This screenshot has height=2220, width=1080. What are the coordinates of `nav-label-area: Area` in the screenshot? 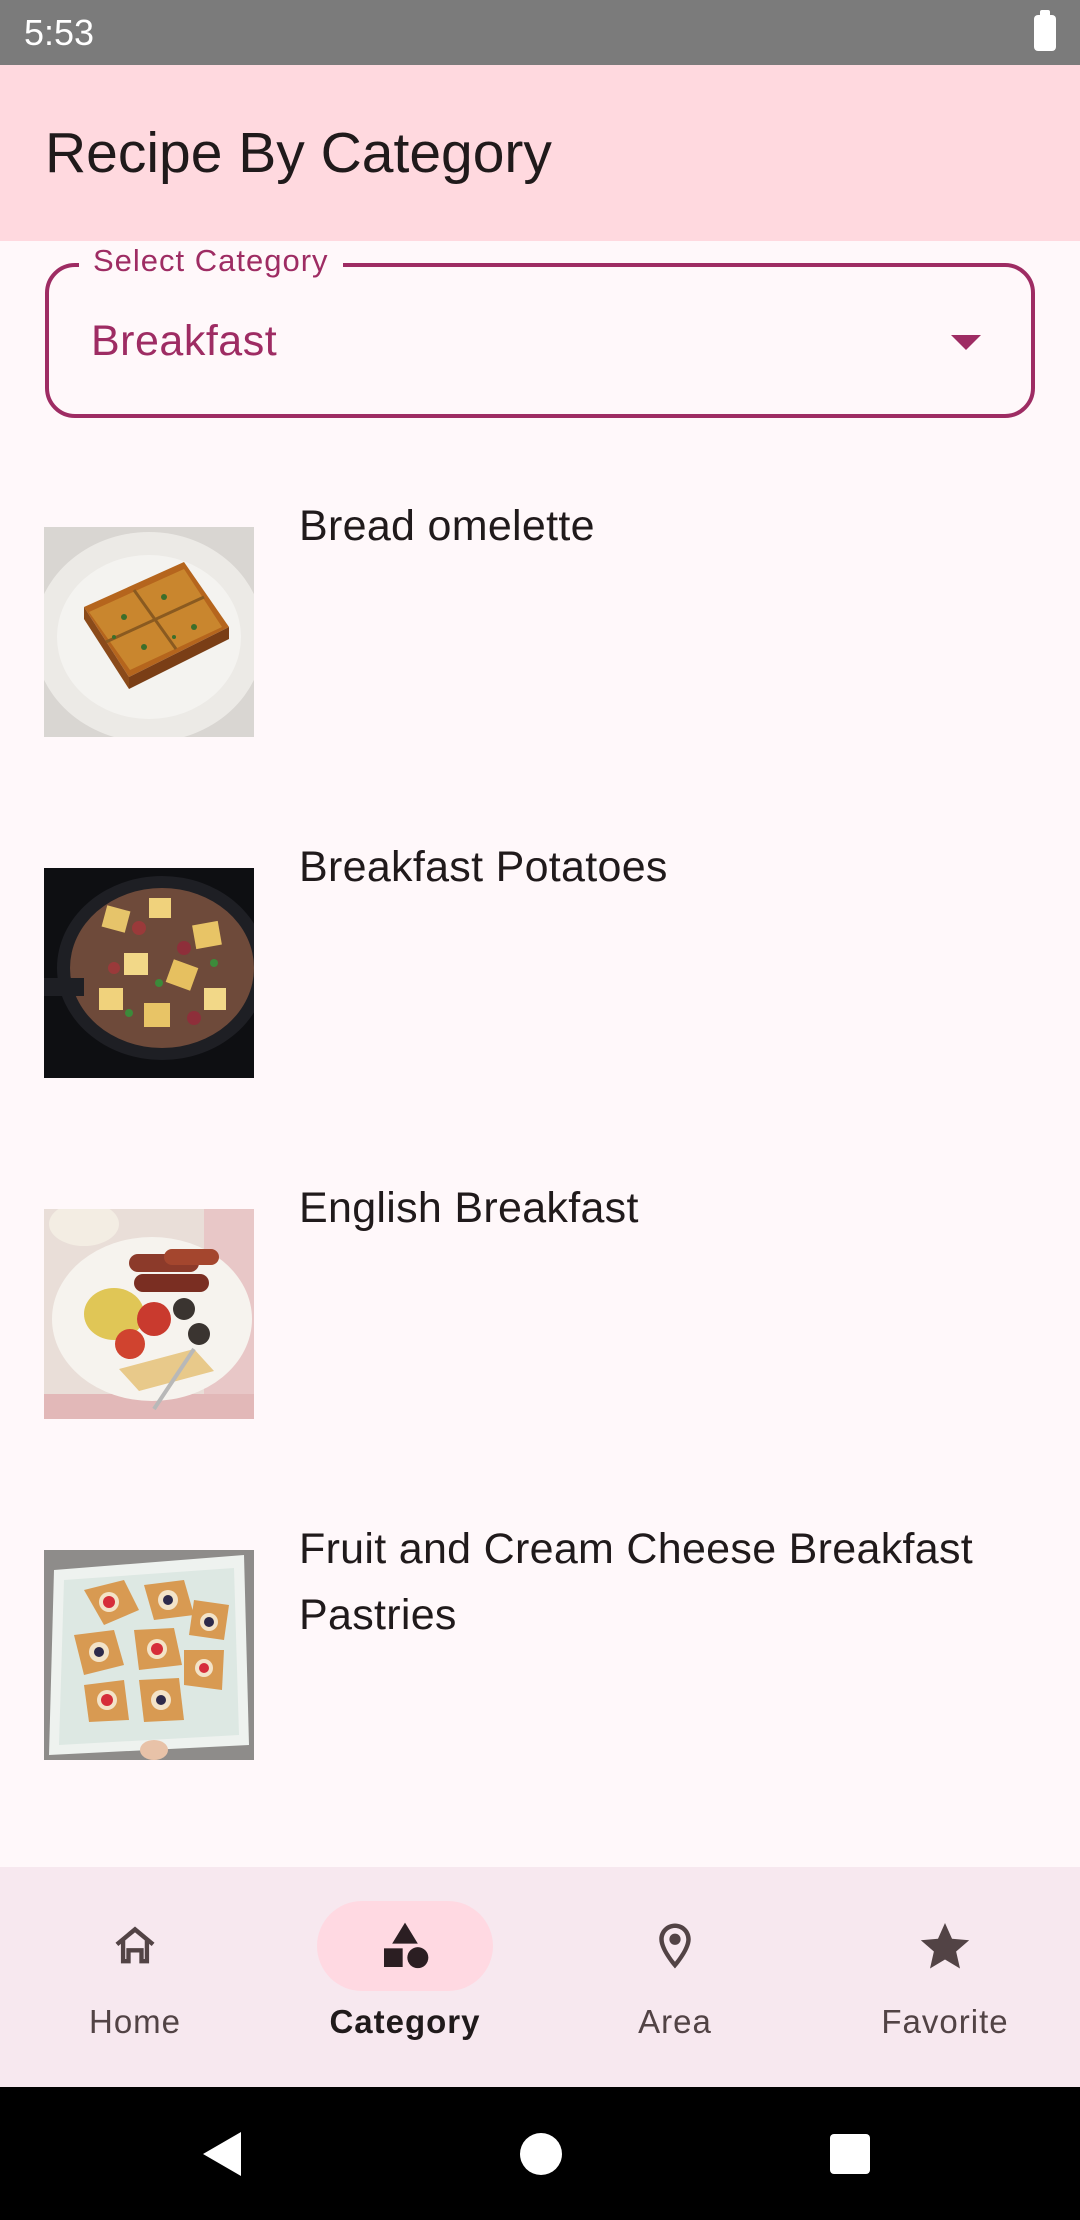 It's located at (675, 2021).